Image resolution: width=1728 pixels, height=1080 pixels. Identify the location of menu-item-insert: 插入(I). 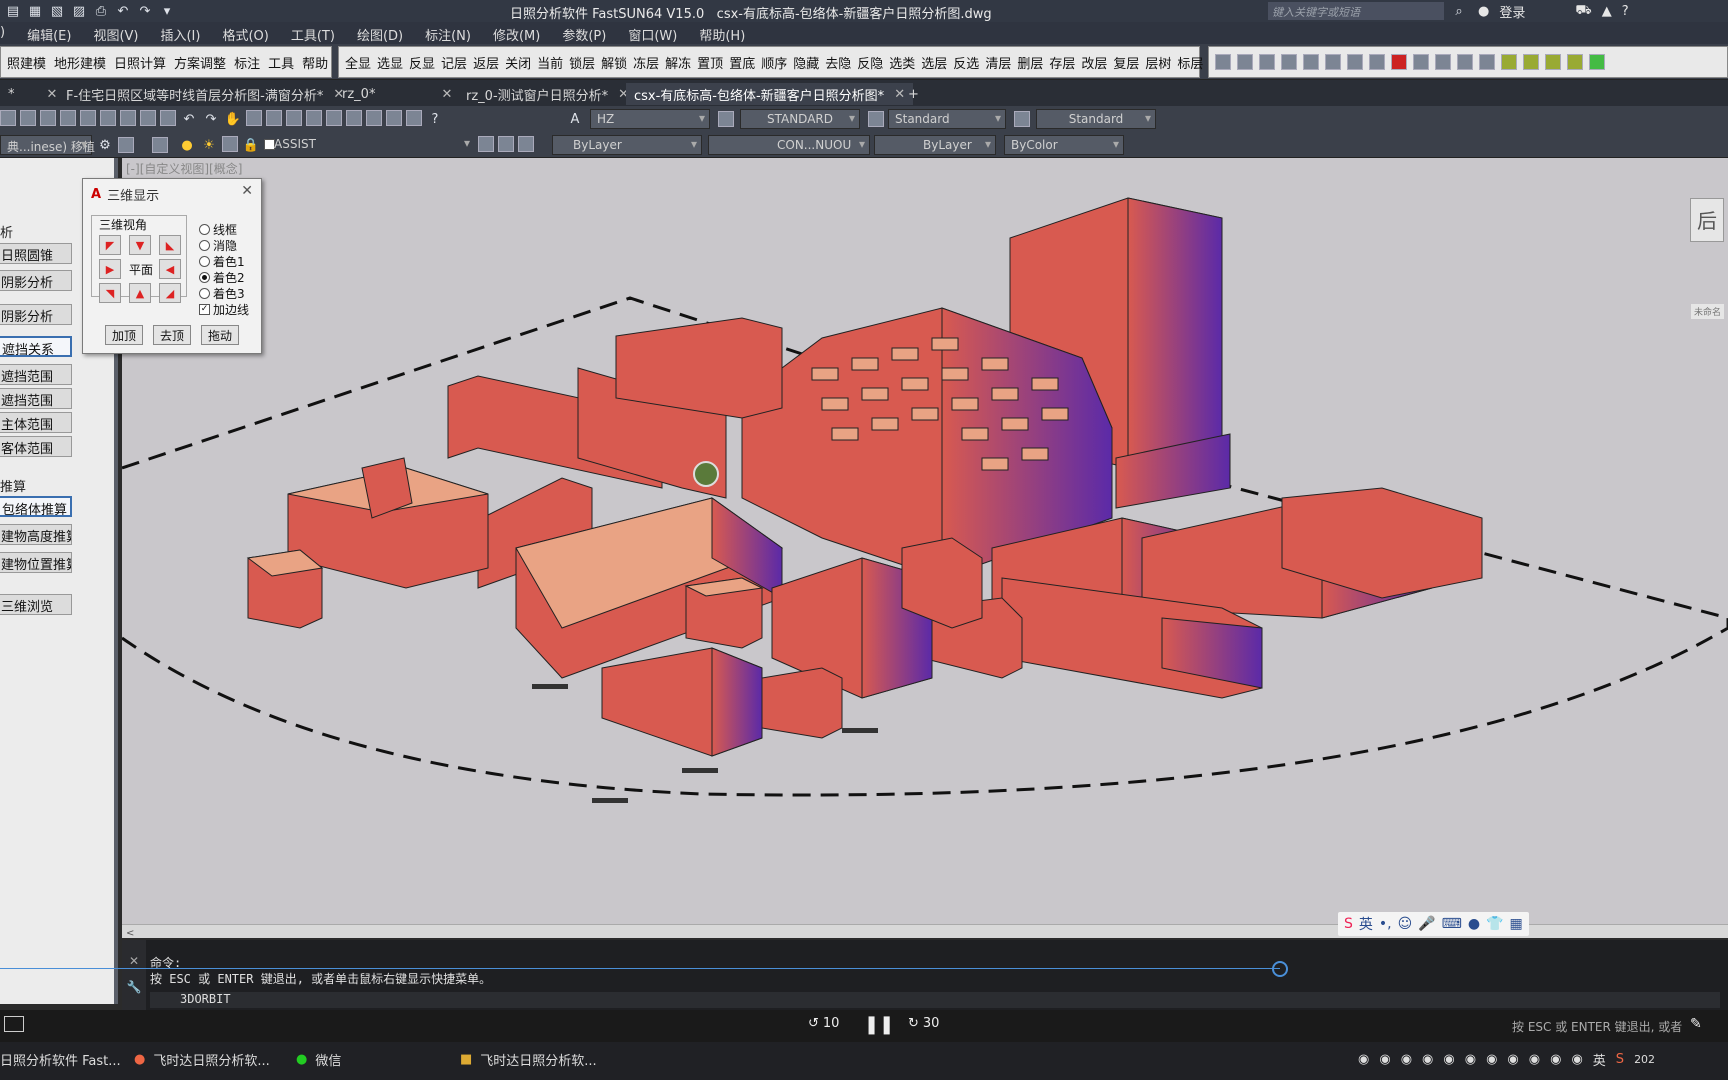
(180, 34).